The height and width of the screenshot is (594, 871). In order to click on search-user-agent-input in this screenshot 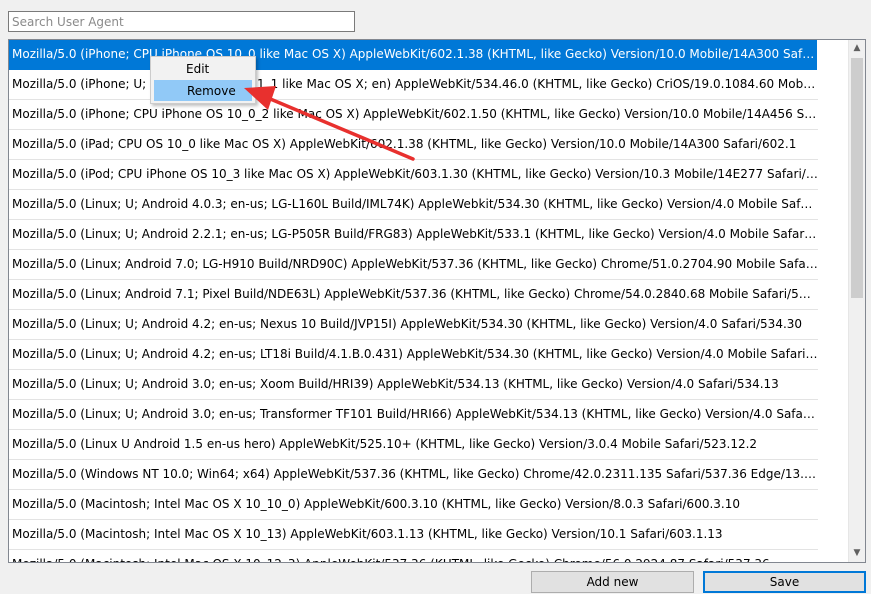, I will do `click(181, 21)`.